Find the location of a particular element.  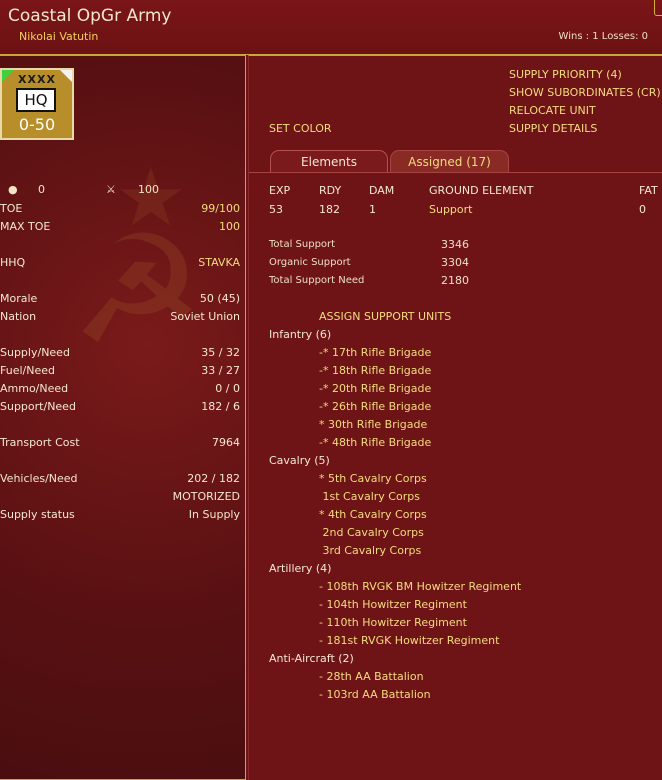

stat-value: STAVKA is located at coordinates (219, 262).